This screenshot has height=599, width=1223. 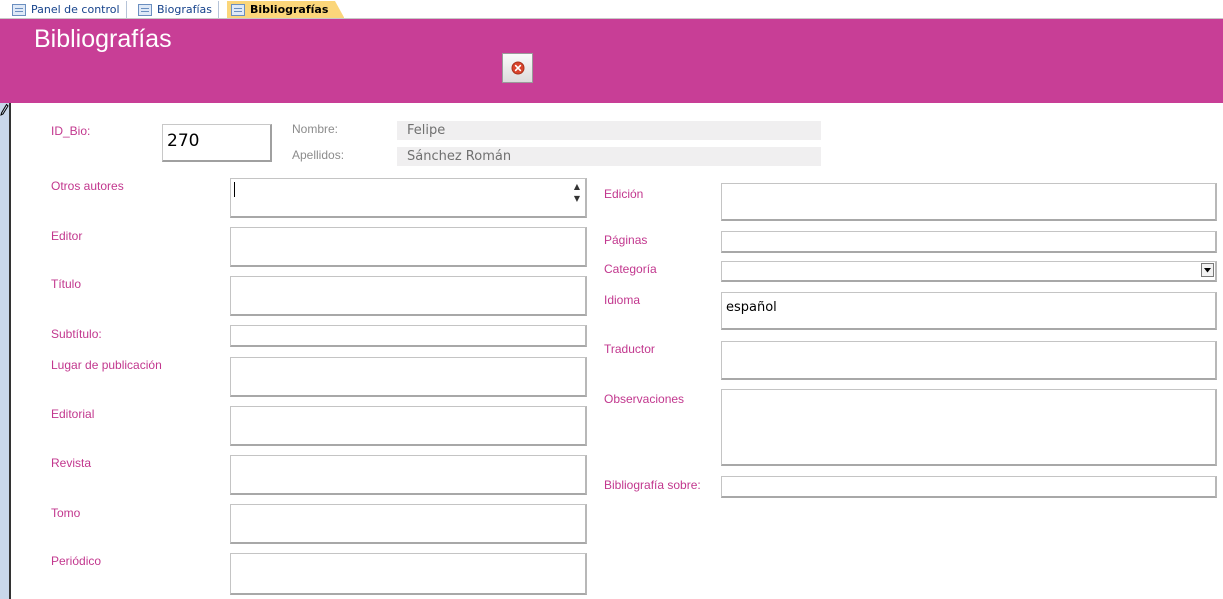 What do you see at coordinates (408, 336) in the screenshot?
I see `subtitulo-field` at bounding box center [408, 336].